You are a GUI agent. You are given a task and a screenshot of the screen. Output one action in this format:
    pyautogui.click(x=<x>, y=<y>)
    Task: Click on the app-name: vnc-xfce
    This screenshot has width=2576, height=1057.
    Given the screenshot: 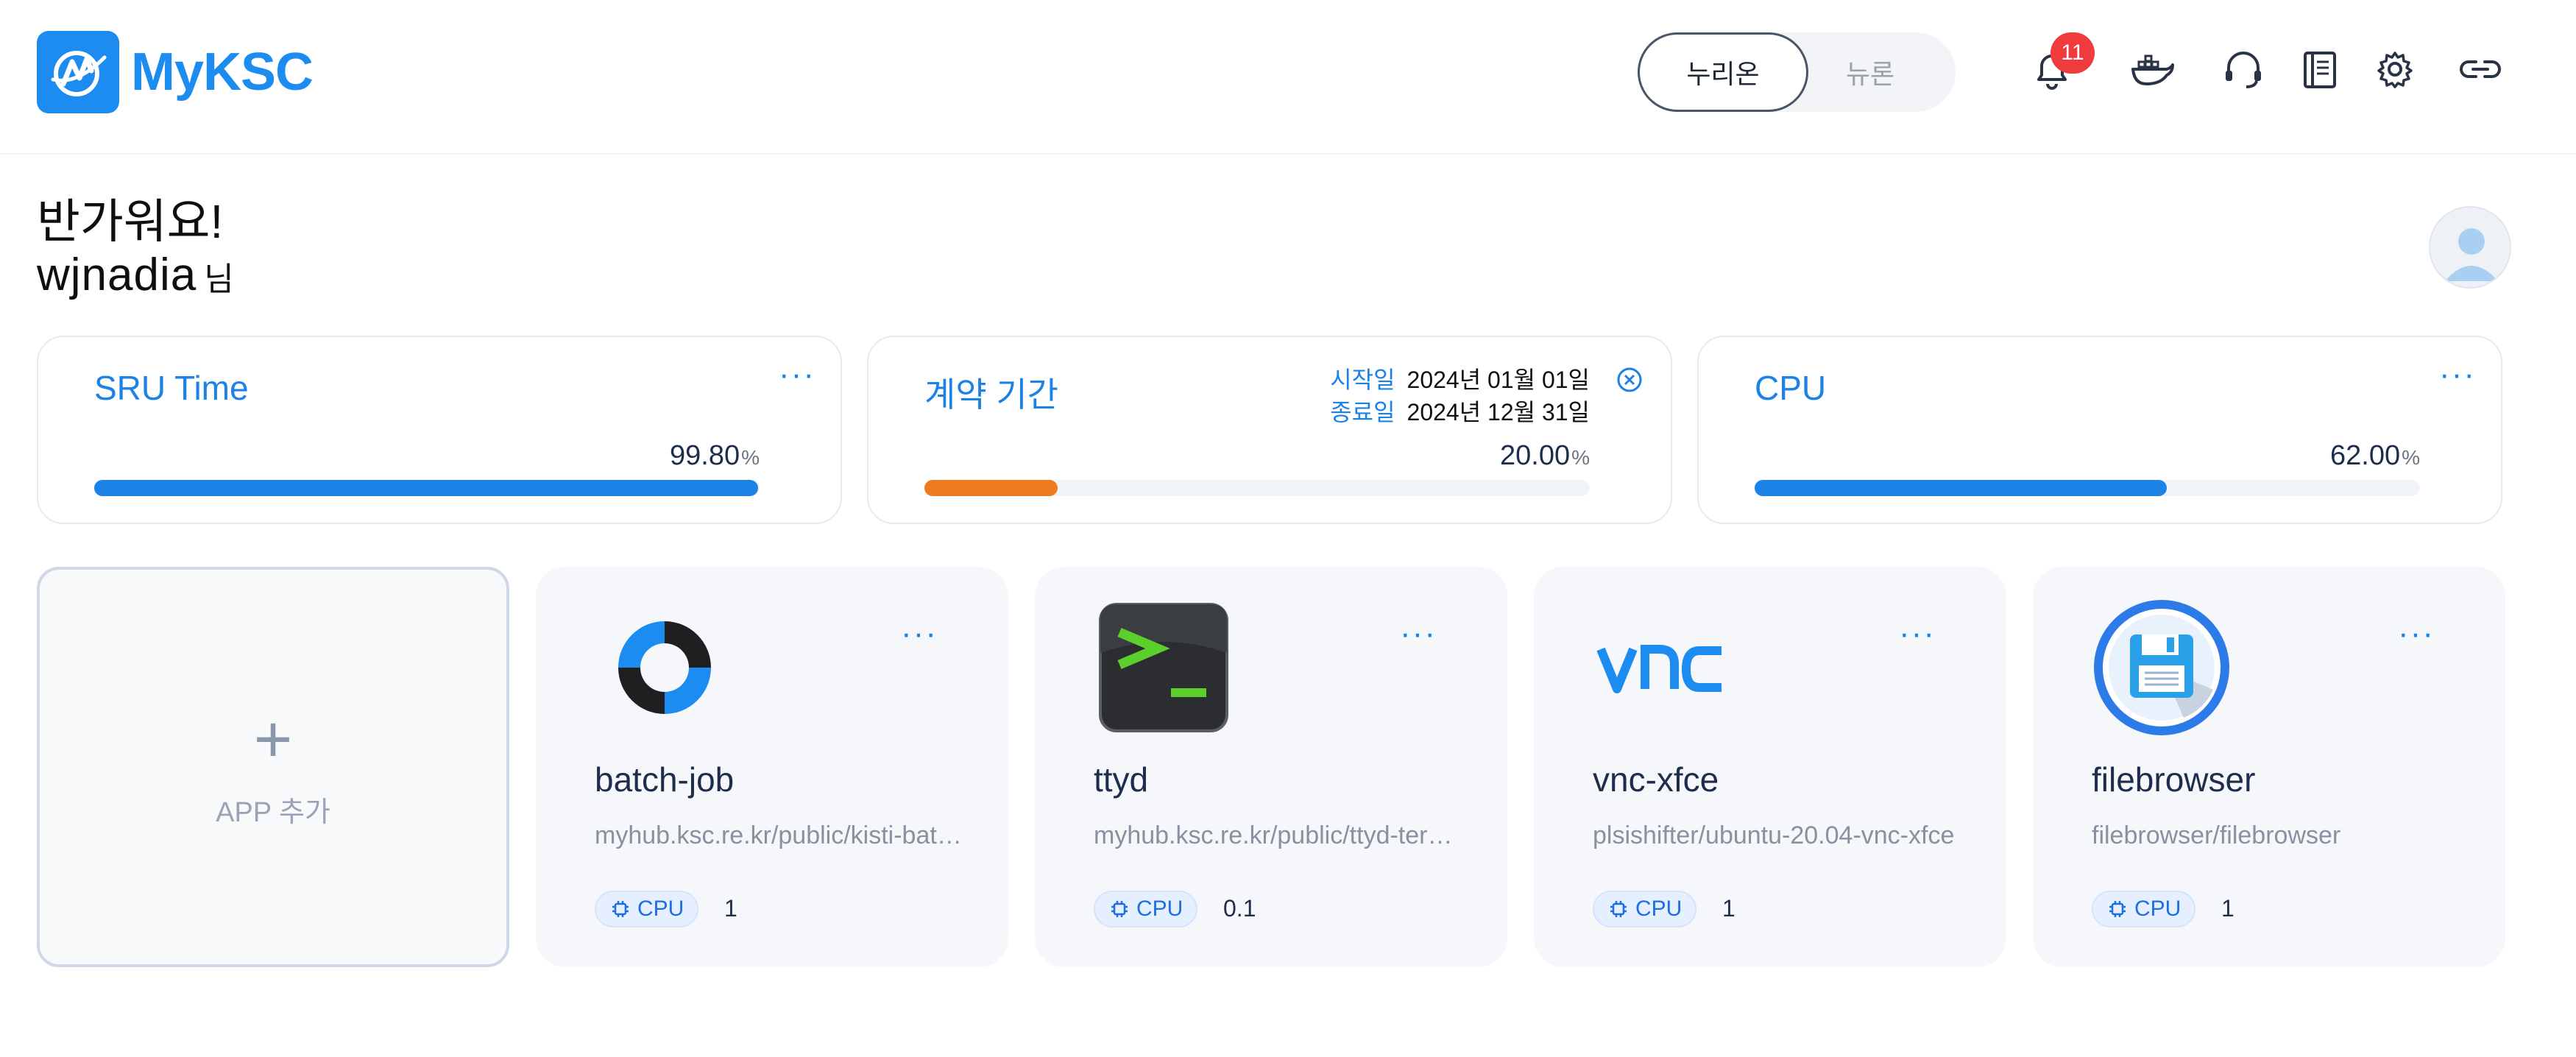 What is the action you would take?
    pyautogui.click(x=1656, y=779)
    